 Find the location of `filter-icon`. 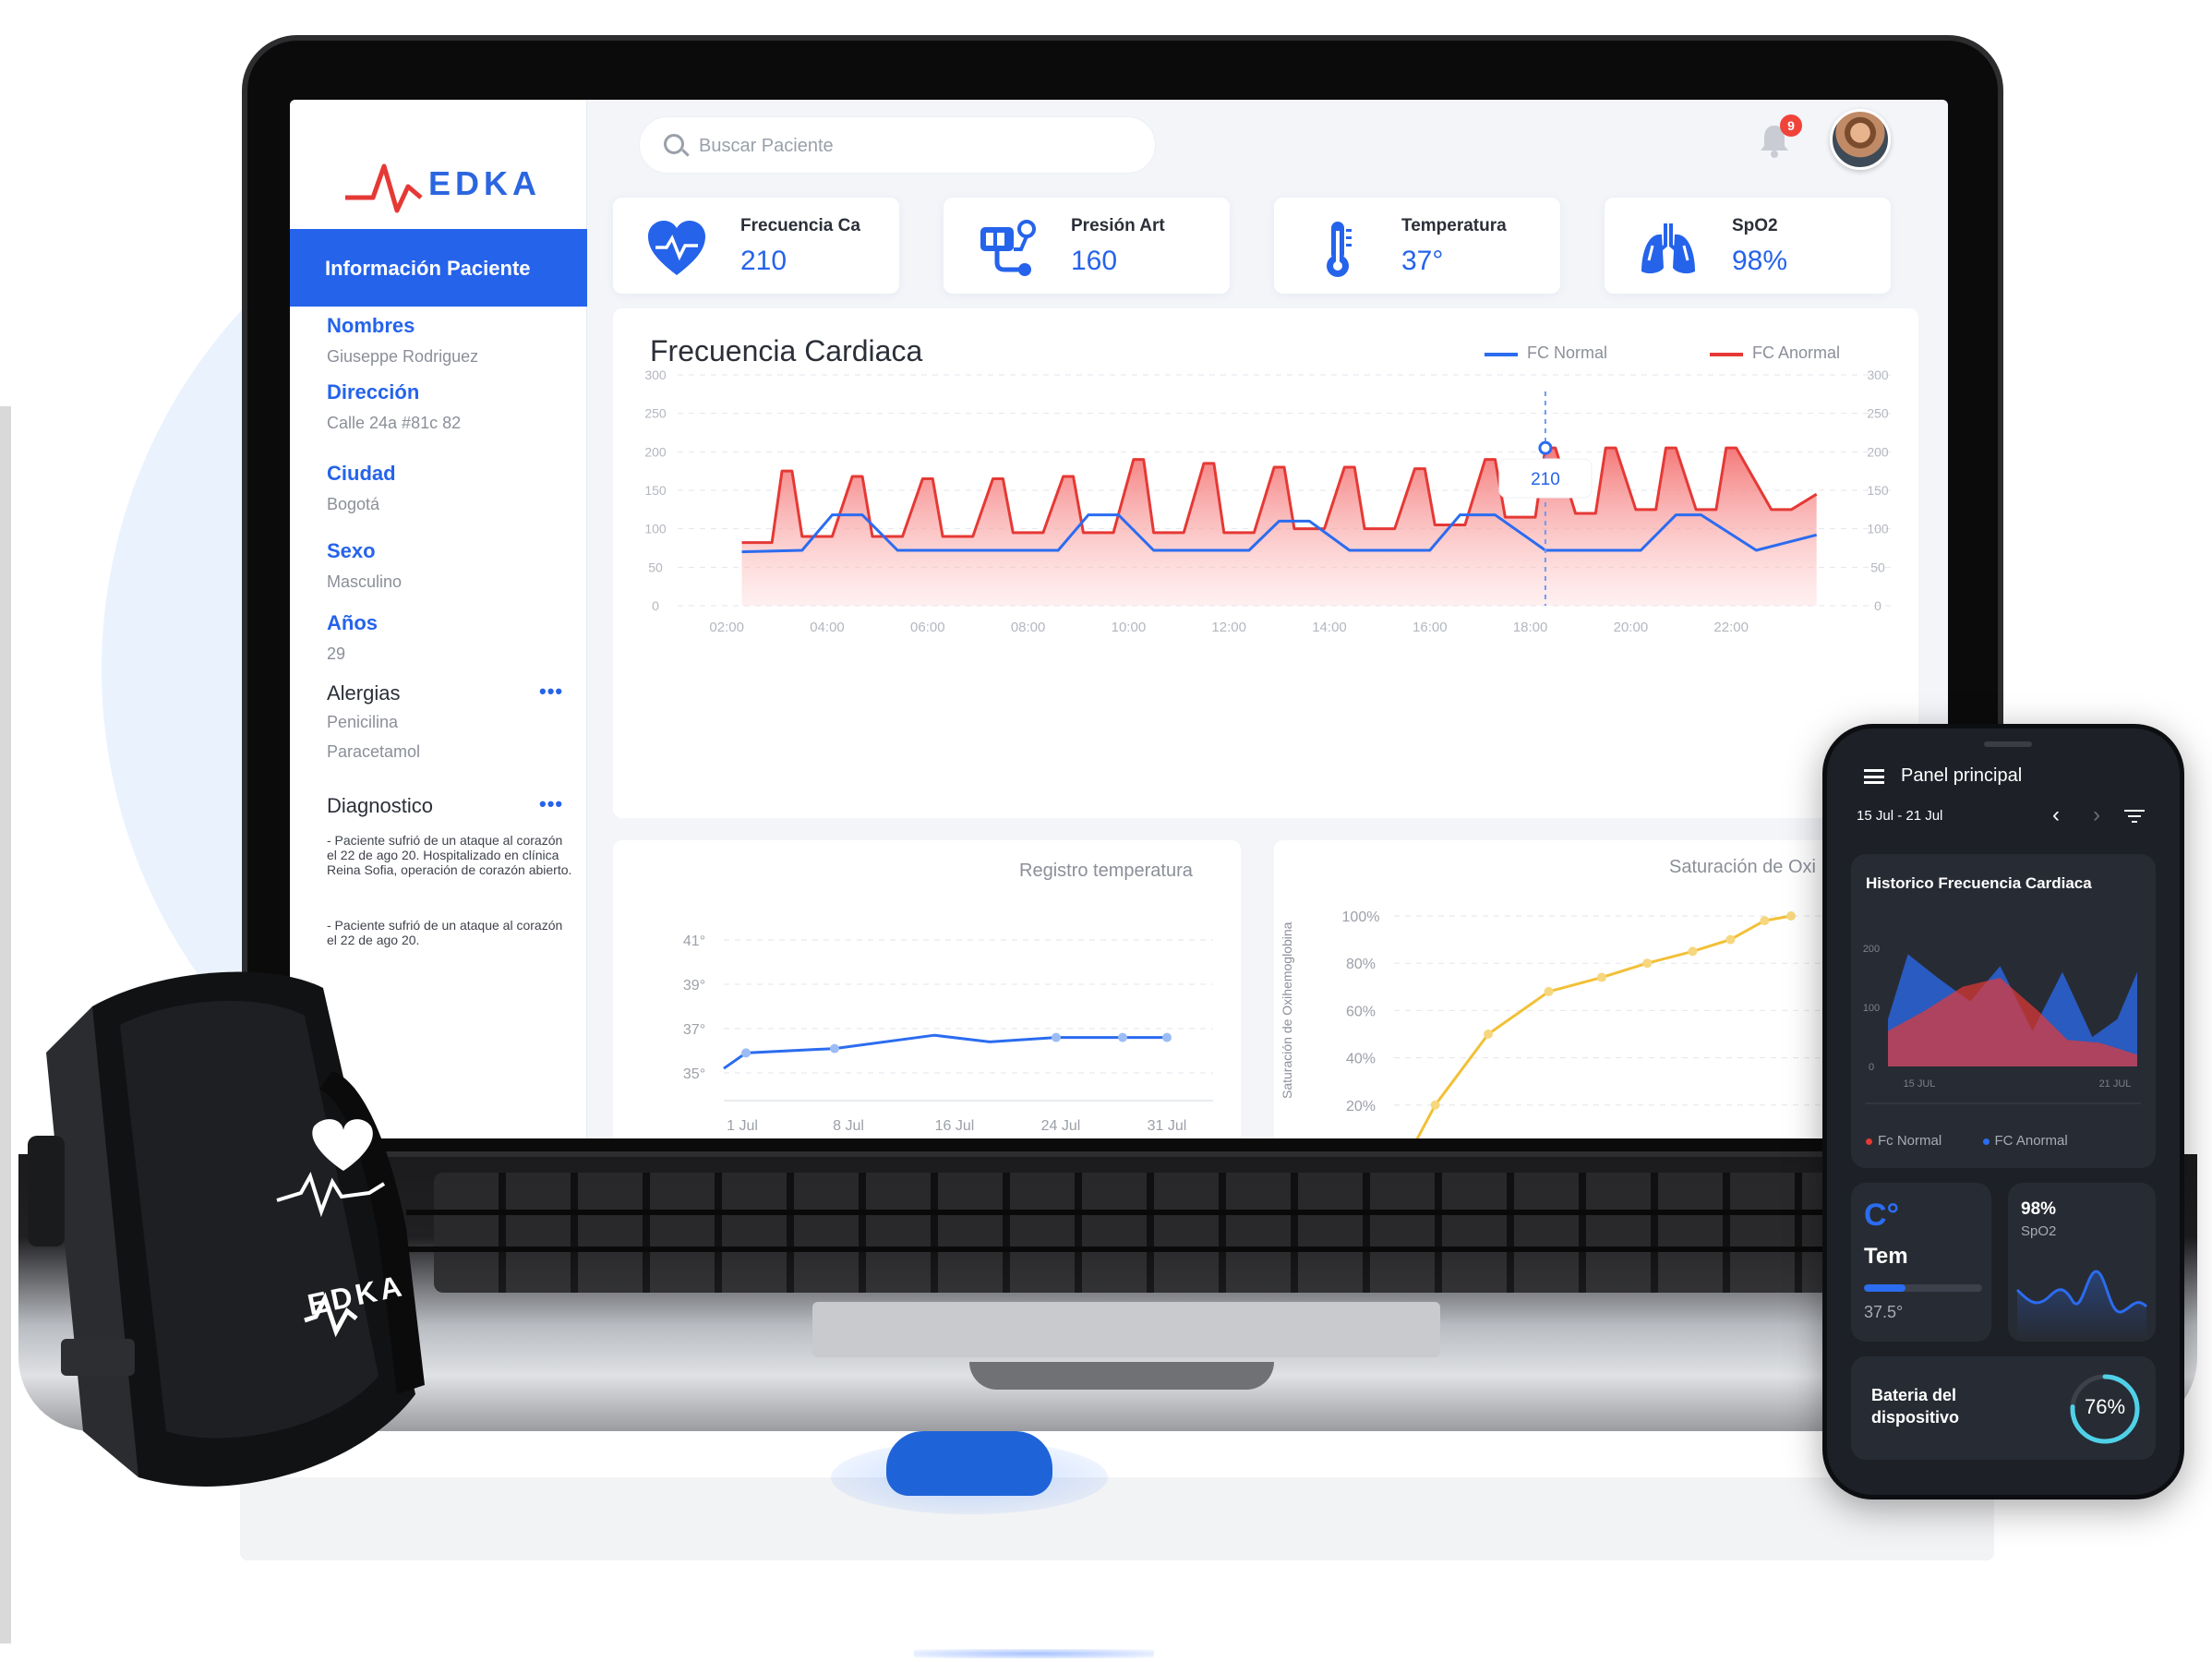

filter-icon is located at coordinates (2134, 817).